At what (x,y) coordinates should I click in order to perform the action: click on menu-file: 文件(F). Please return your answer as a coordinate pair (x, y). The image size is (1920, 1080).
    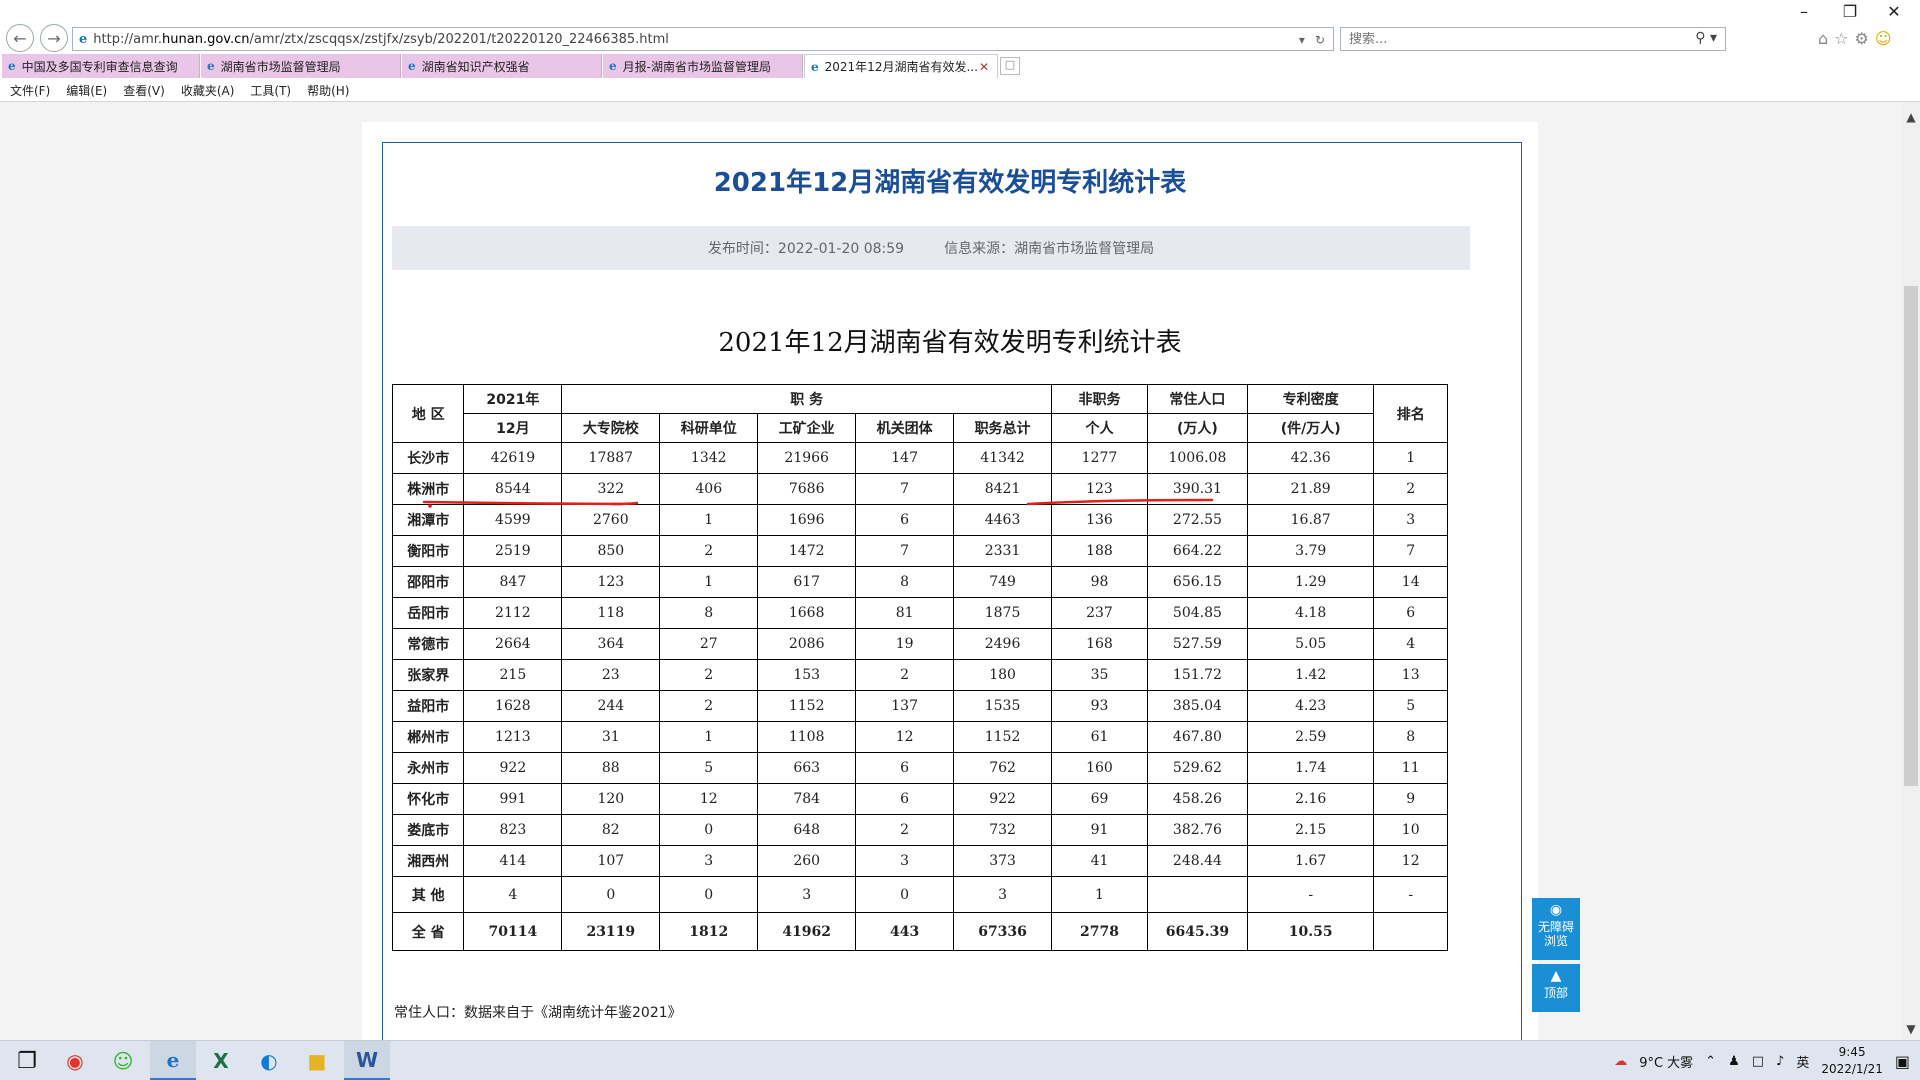
    Looking at the image, I should click on (30, 90).